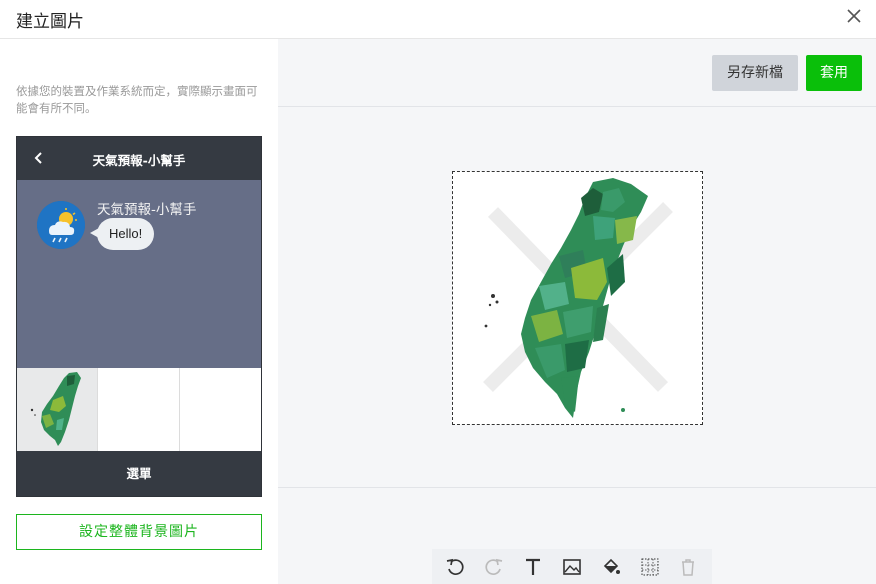 The width and height of the screenshot is (876, 584). I want to click on close-icon, so click(854, 16).